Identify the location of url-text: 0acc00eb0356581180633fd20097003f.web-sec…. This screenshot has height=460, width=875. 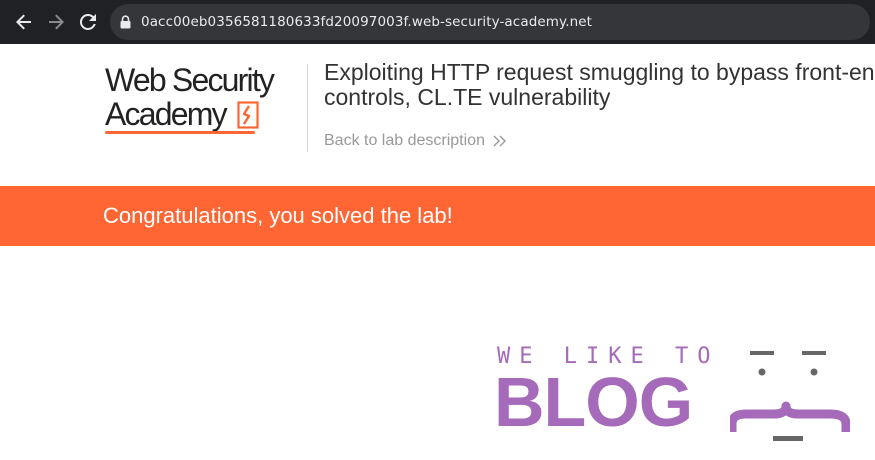
(367, 22).